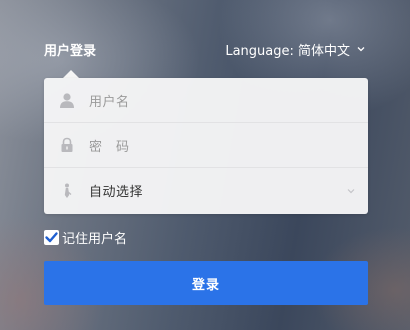  I want to click on language-label: Language: 简体中文, so click(287, 51).